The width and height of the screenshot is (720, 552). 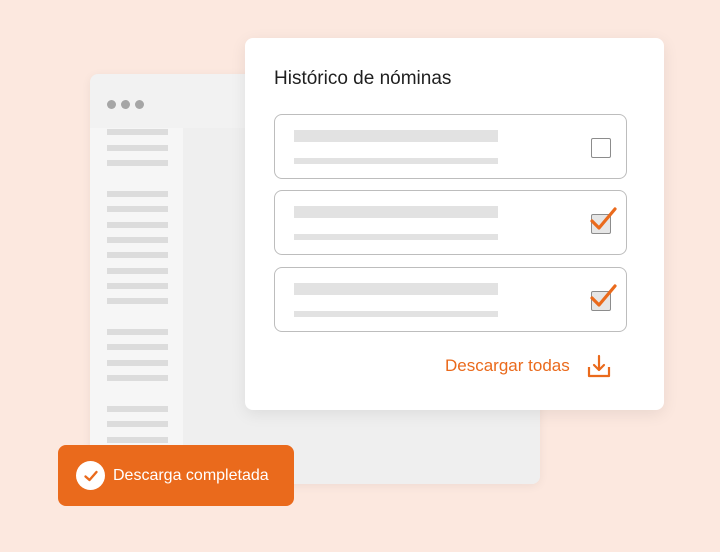 I want to click on download-all-button: Descargar todas, so click(x=528, y=366).